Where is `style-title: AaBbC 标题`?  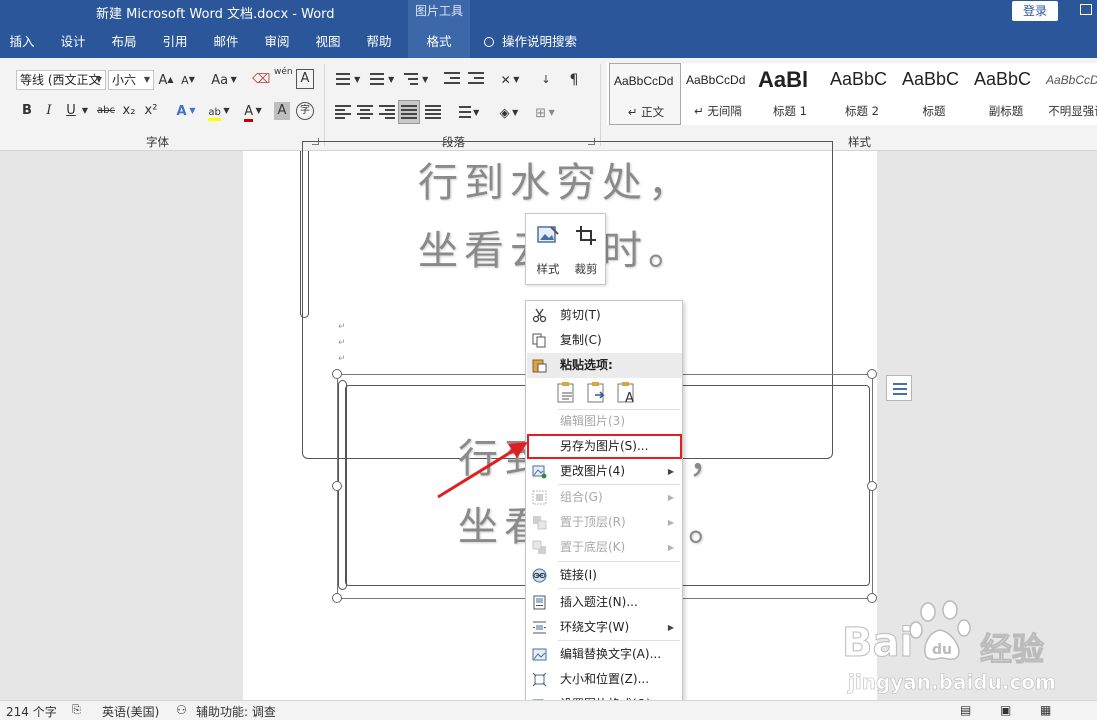 style-title: AaBbC 标题 is located at coordinates (934, 94).